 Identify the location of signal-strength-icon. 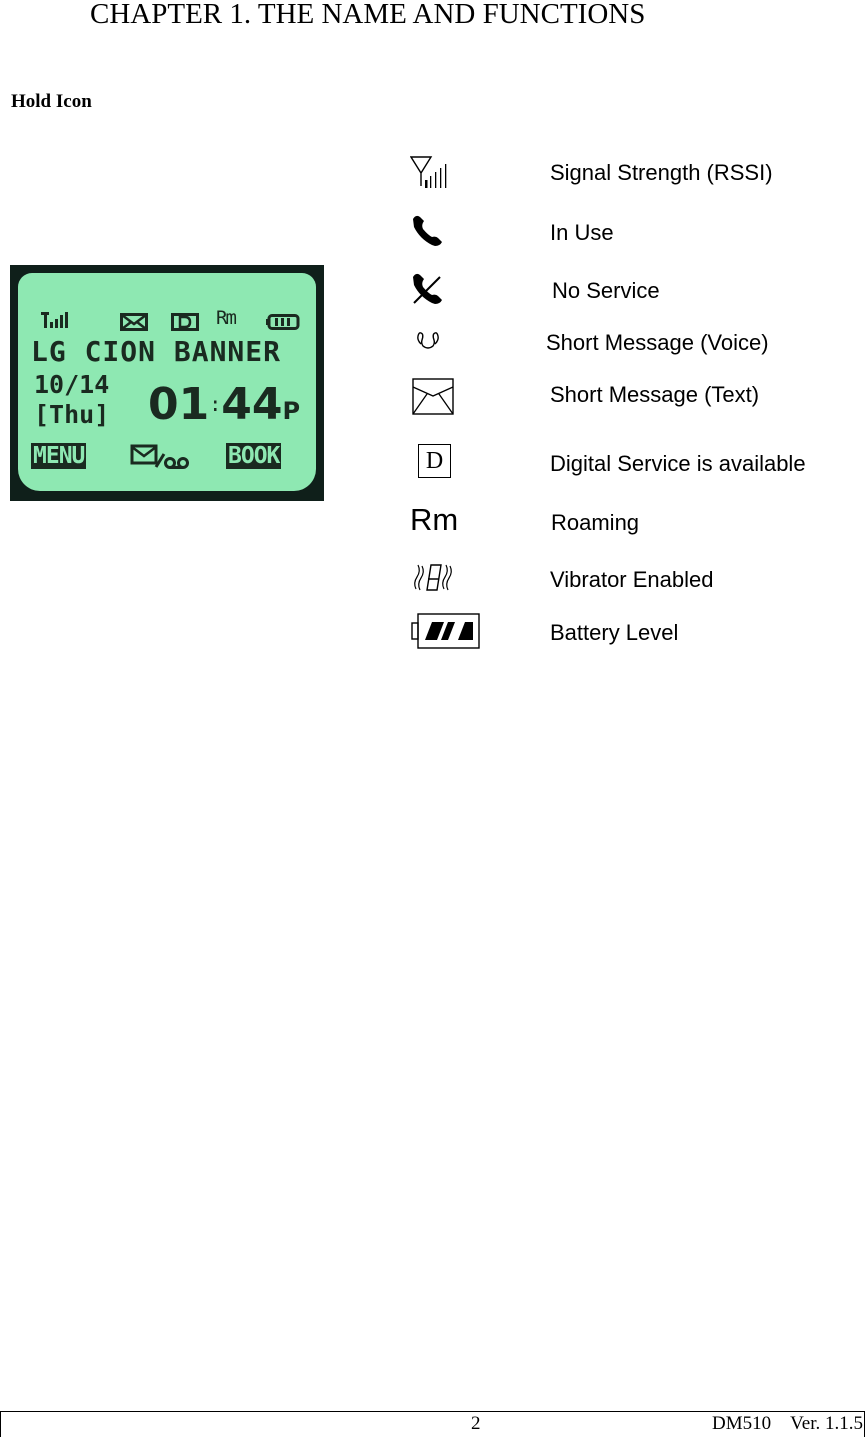
(428, 172).